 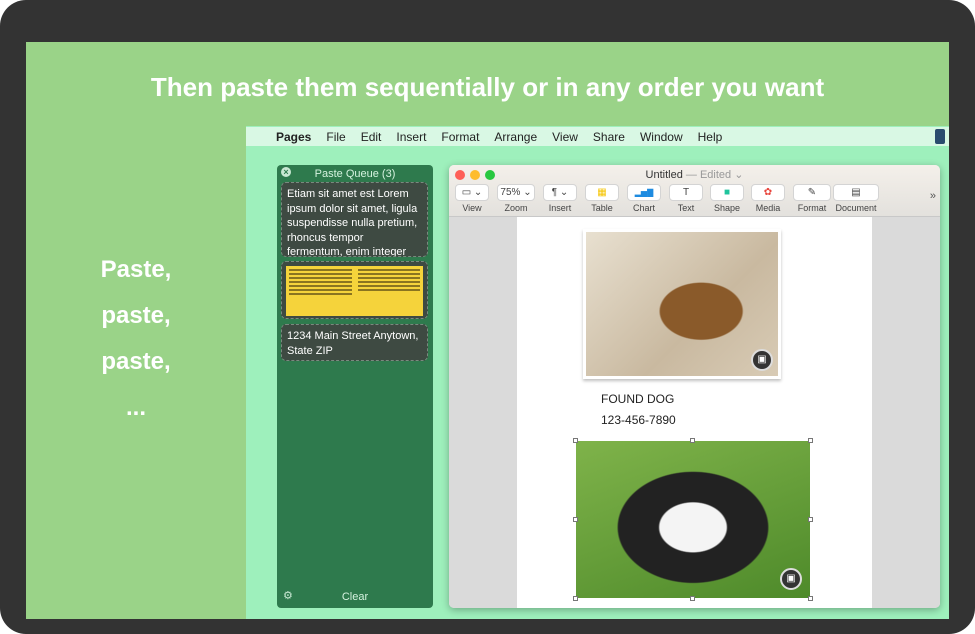 What do you see at coordinates (661, 137) in the screenshot?
I see `menu-window: Window` at bounding box center [661, 137].